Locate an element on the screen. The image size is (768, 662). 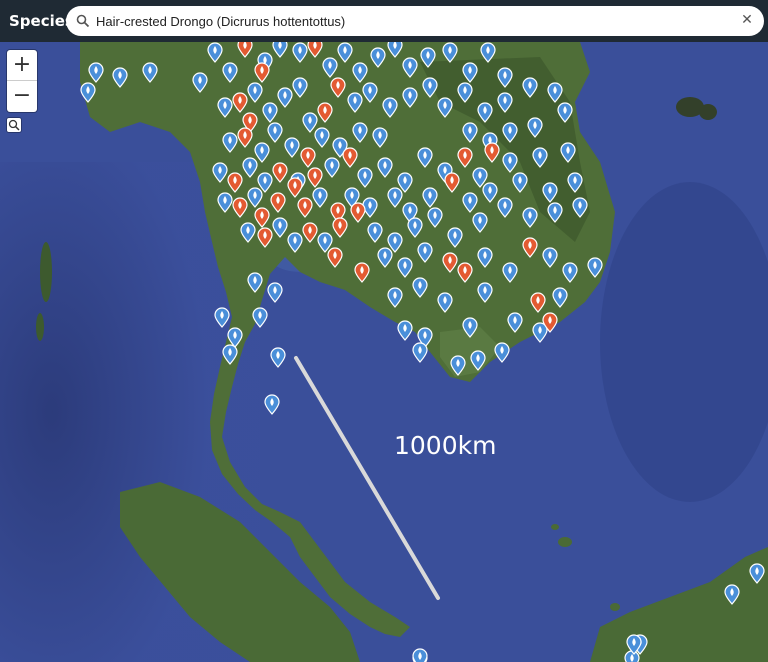
species-search-box: ✕ is located at coordinates (415, 21).